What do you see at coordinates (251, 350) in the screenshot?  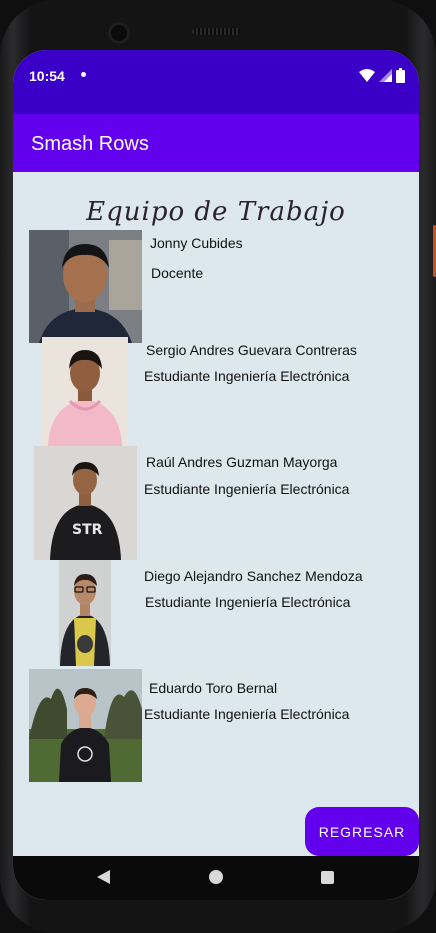 I see `member-name: Sergio Andres Guevara Contreras` at bounding box center [251, 350].